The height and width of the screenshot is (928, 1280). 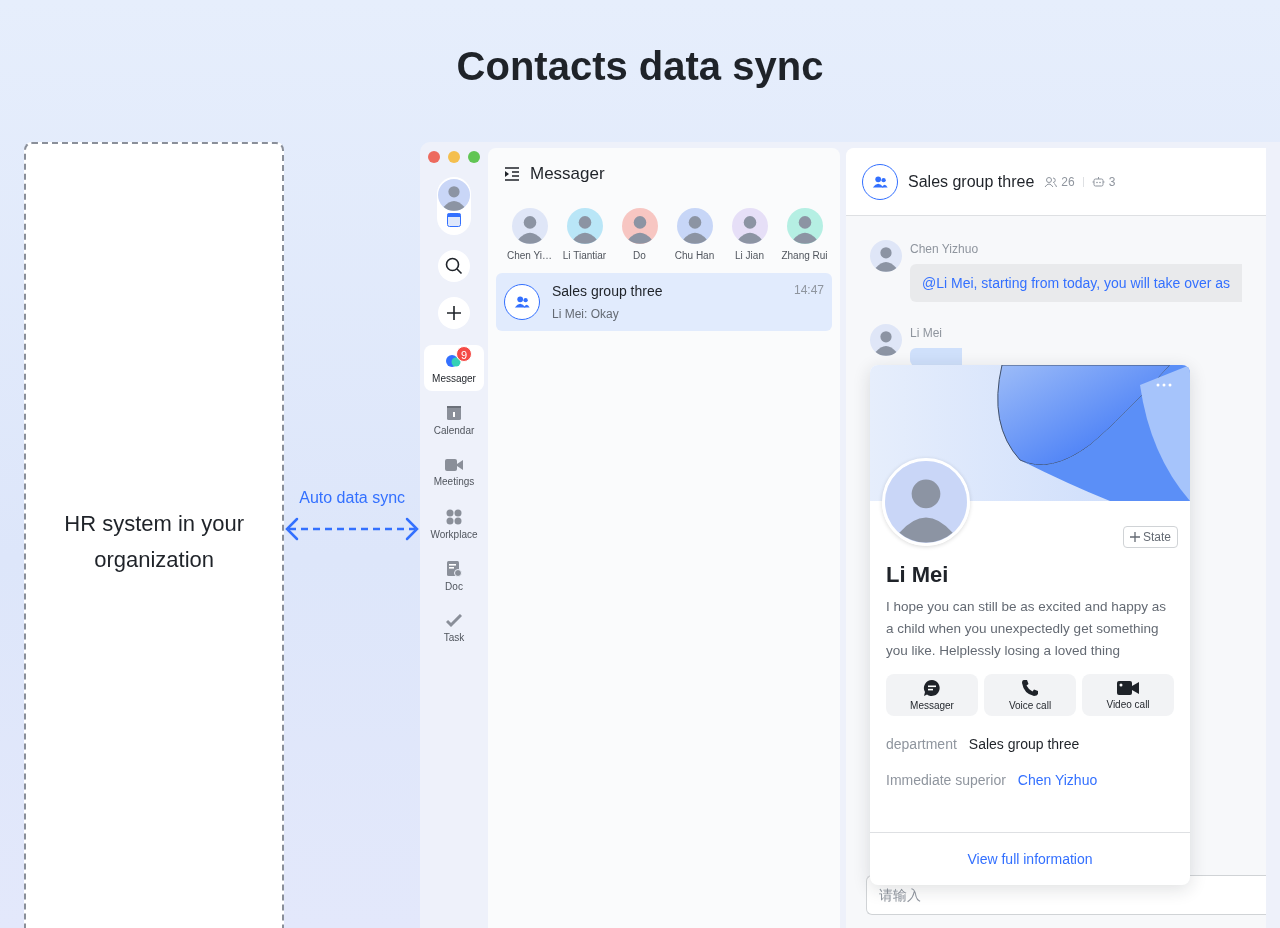 What do you see at coordinates (921, 744) in the screenshot?
I see `field-label: department` at bounding box center [921, 744].